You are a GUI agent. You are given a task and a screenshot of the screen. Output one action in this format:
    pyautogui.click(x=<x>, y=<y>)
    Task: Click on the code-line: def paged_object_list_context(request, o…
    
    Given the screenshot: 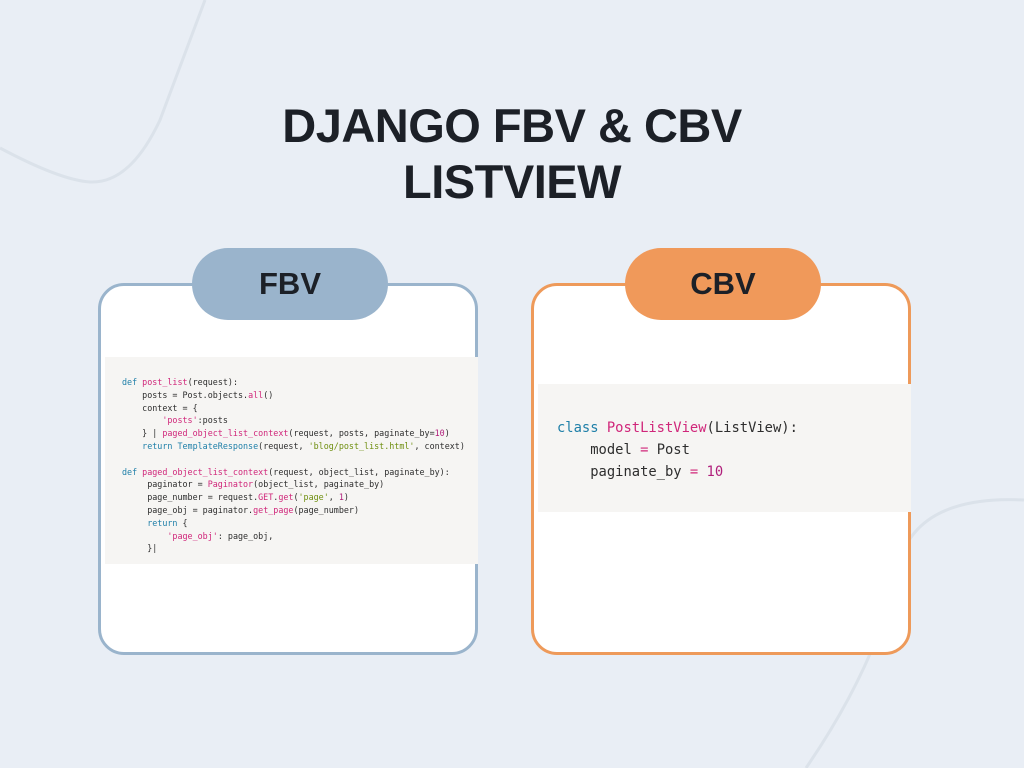 What is the action you would take?
    pyautogui.click(x=286, y=471)
    